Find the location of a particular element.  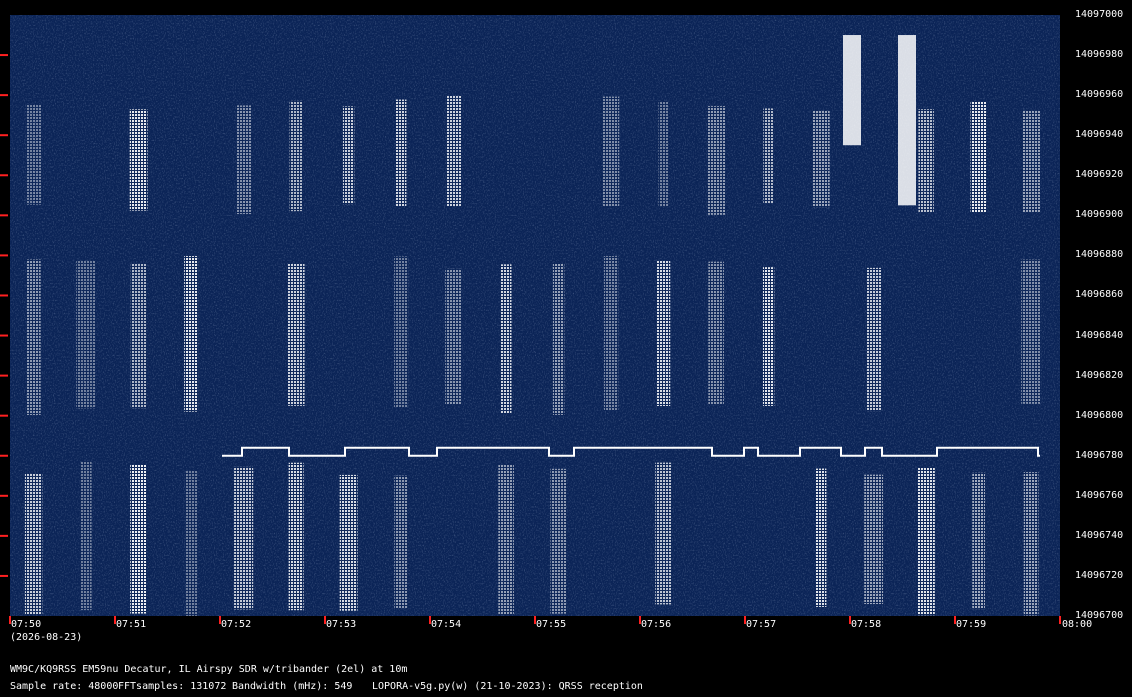

y-tick-label: 14096720 is located at coordinates (1099, 575).